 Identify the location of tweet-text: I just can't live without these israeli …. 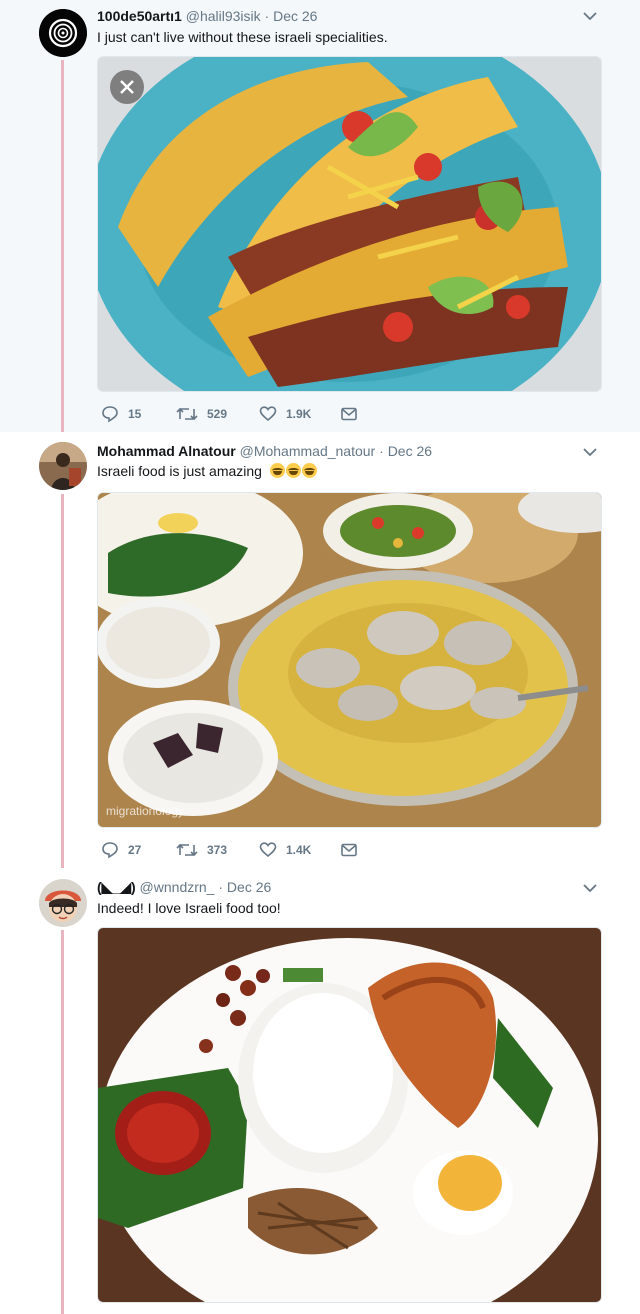
(242, 37).